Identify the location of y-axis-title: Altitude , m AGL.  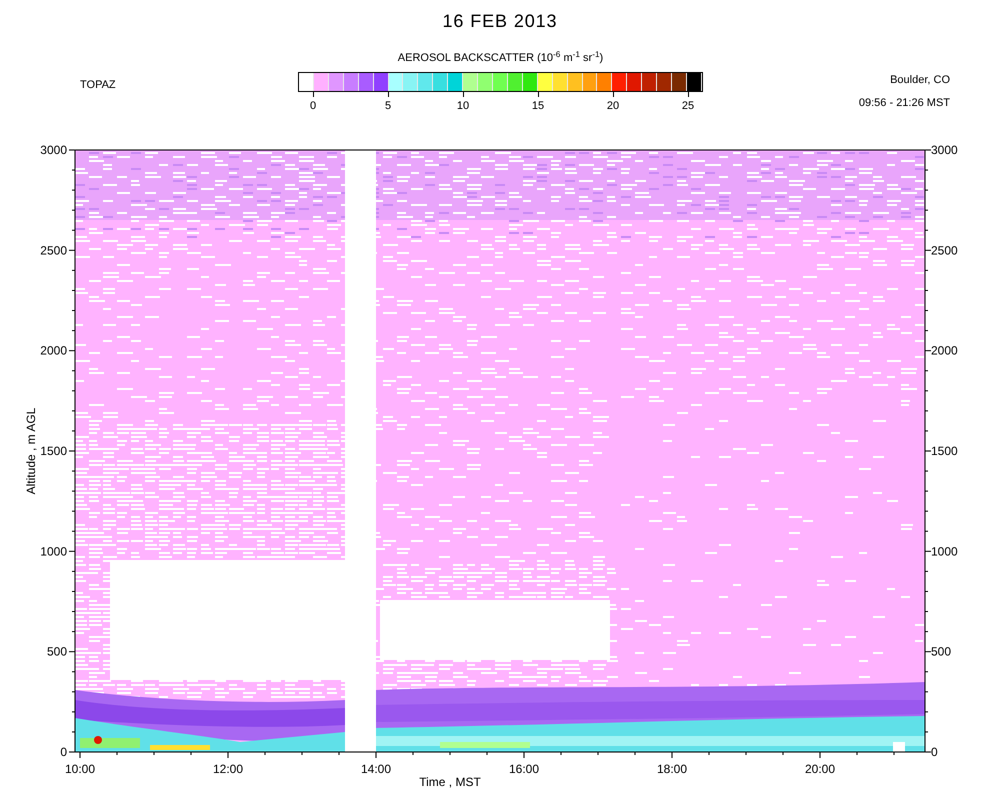
(31, 451).